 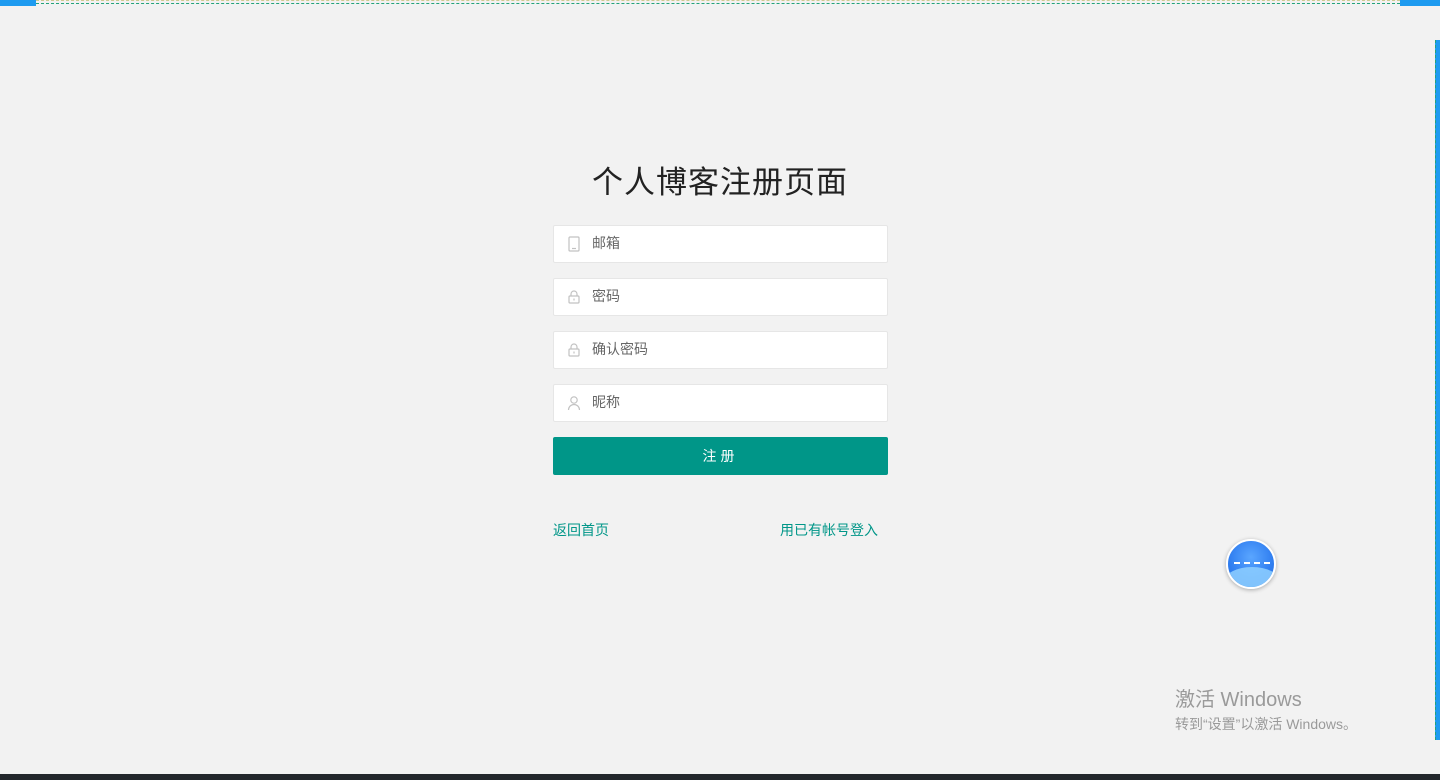 I want to click on frame-corner-left, so click(x=18, y=3).